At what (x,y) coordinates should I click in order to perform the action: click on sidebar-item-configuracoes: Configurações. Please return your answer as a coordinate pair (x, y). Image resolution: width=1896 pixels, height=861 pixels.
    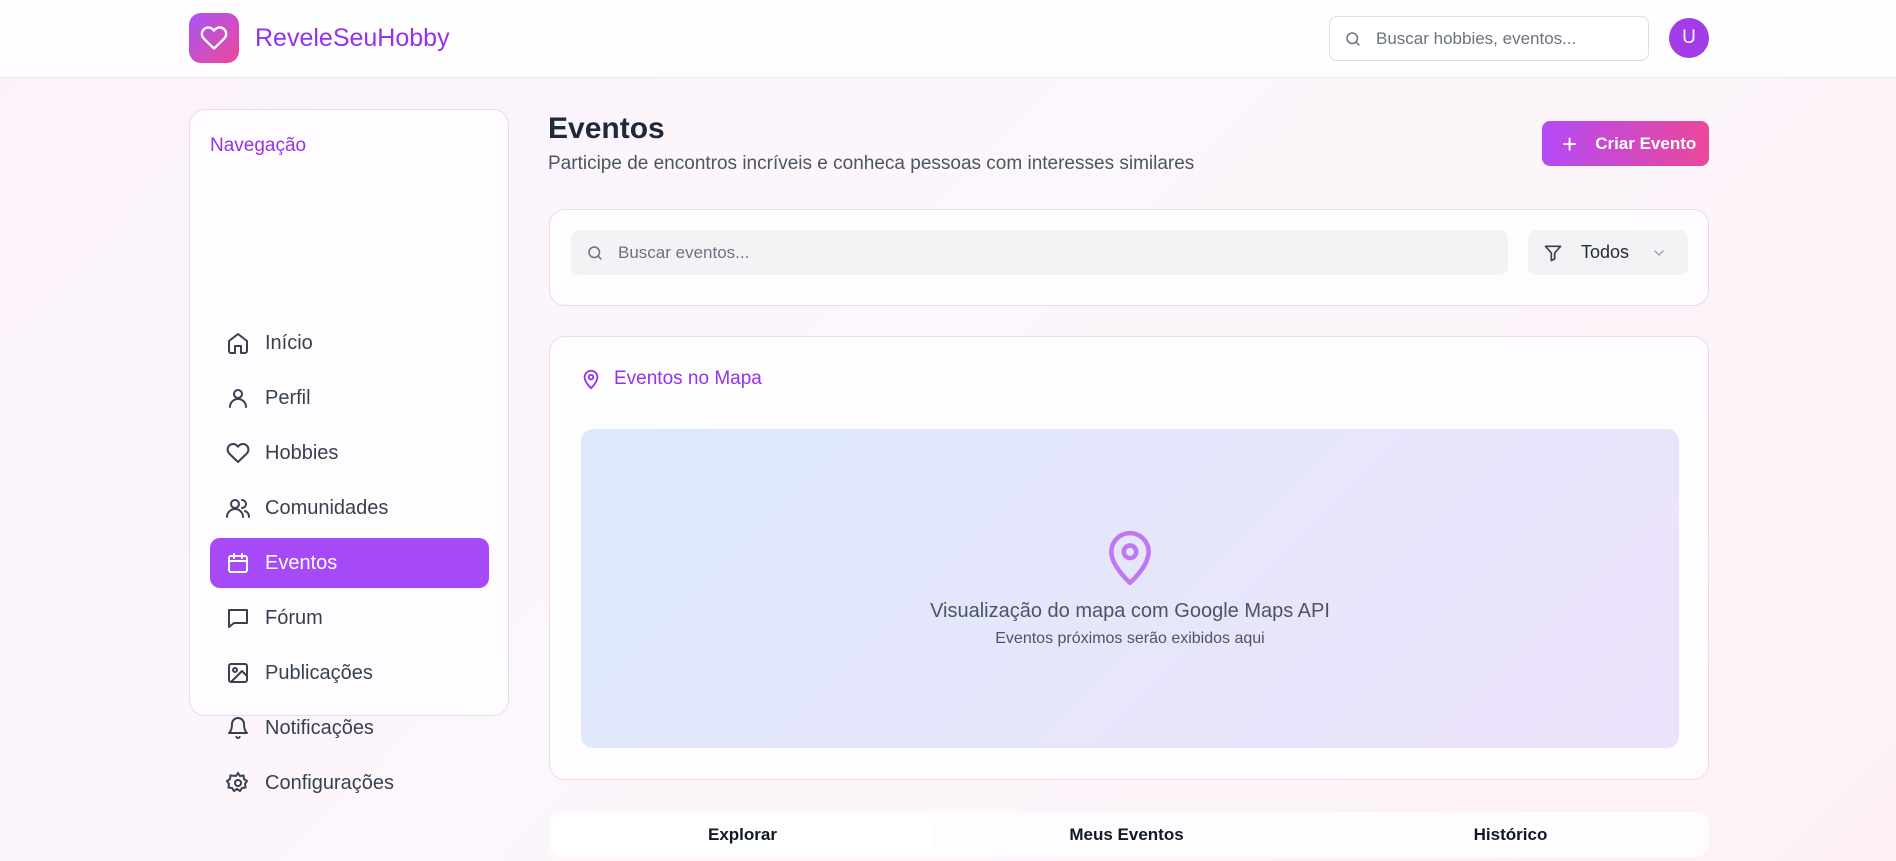
    Looking at the image, I should click on (349, 783).